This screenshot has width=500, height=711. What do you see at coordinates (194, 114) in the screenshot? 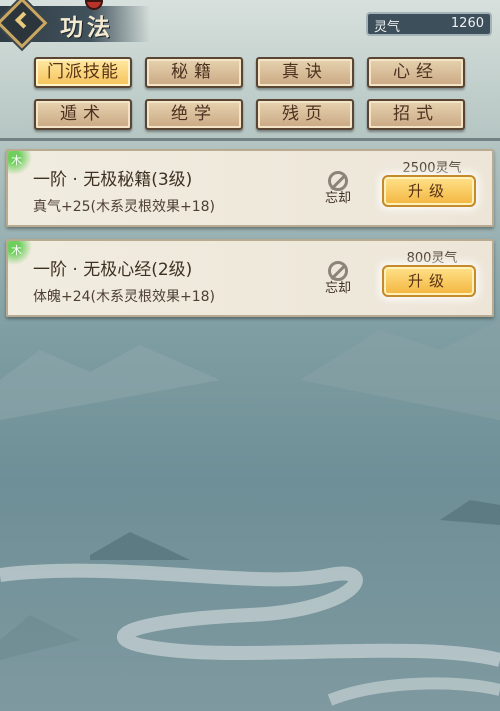
I see `tab-ultimate-arts: 绝学` at bounding box center [194, 114].